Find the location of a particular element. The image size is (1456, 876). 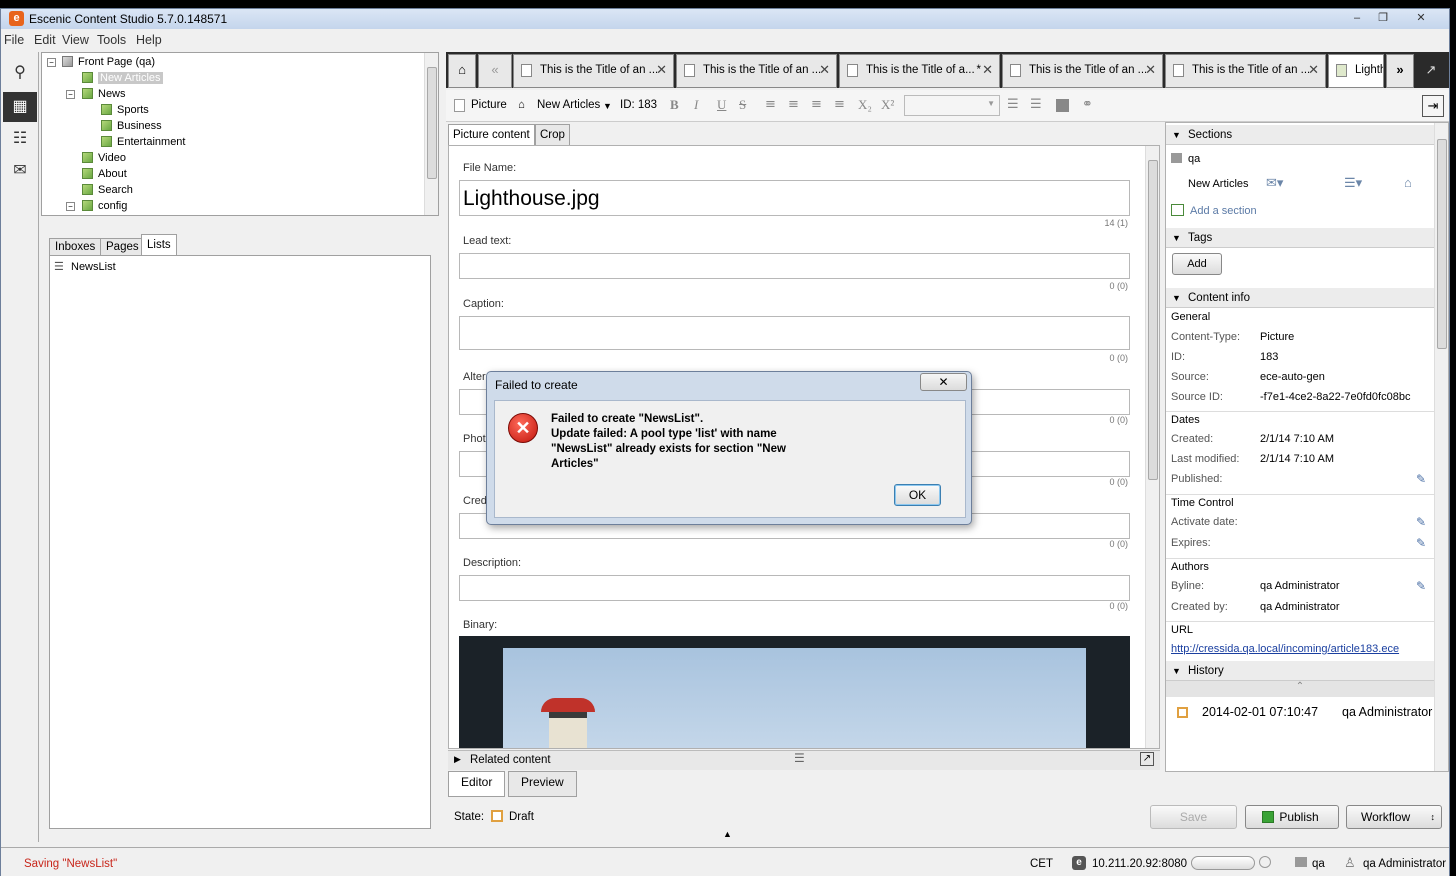

scroll-up-icon: ⌃ is located at coordinates (1300, 689).